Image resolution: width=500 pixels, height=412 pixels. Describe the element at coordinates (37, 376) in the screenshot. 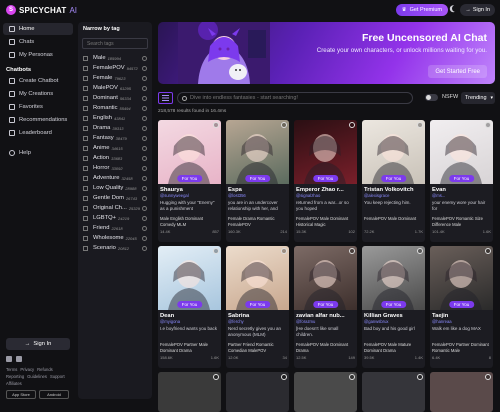

I see `footer-link-guidelines: Guidelines` at that location.